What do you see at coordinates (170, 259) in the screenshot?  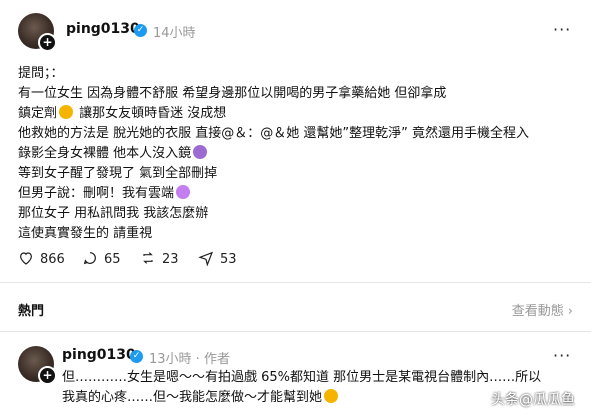 I see `repost-count: 23` at bounding box center [170, 259].